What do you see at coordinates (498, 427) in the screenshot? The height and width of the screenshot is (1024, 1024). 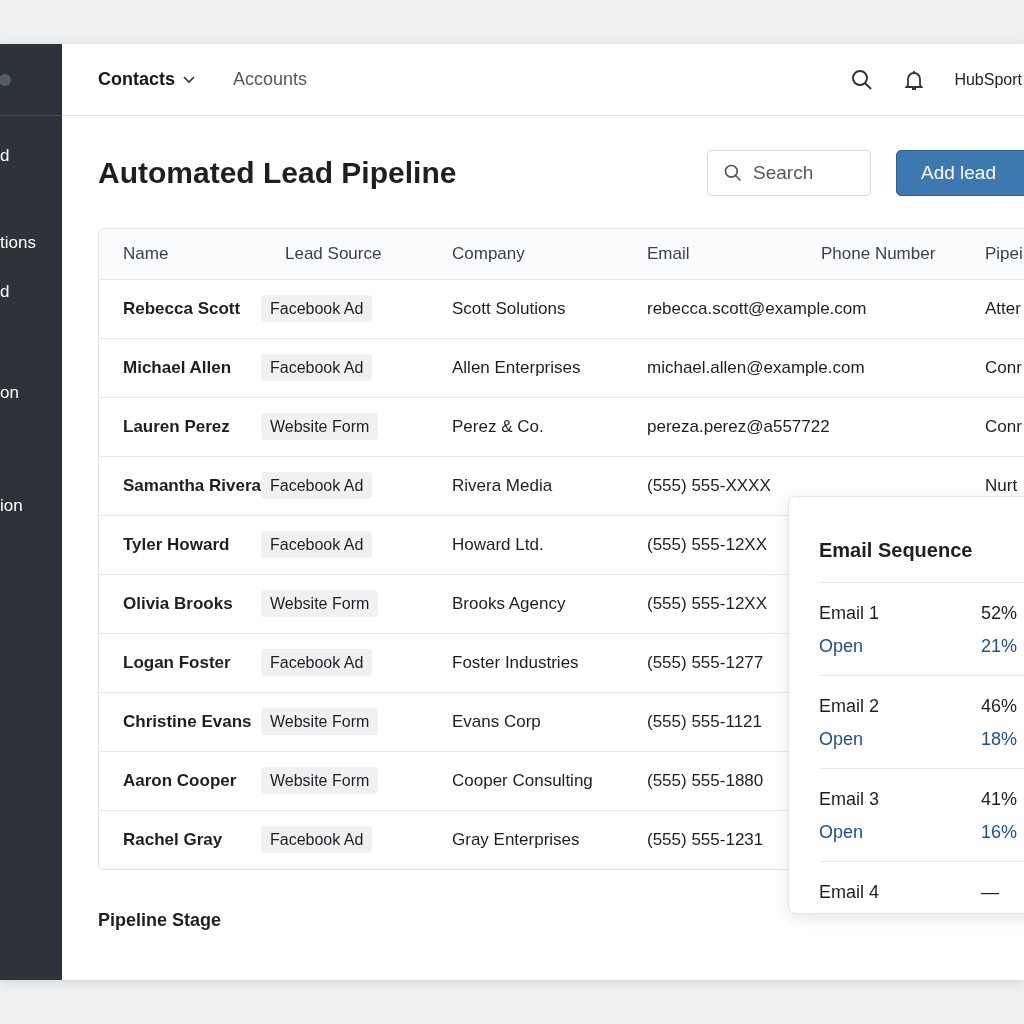 I see `table-cell-text: Perez & Co.` at bounding box center [498, 427].